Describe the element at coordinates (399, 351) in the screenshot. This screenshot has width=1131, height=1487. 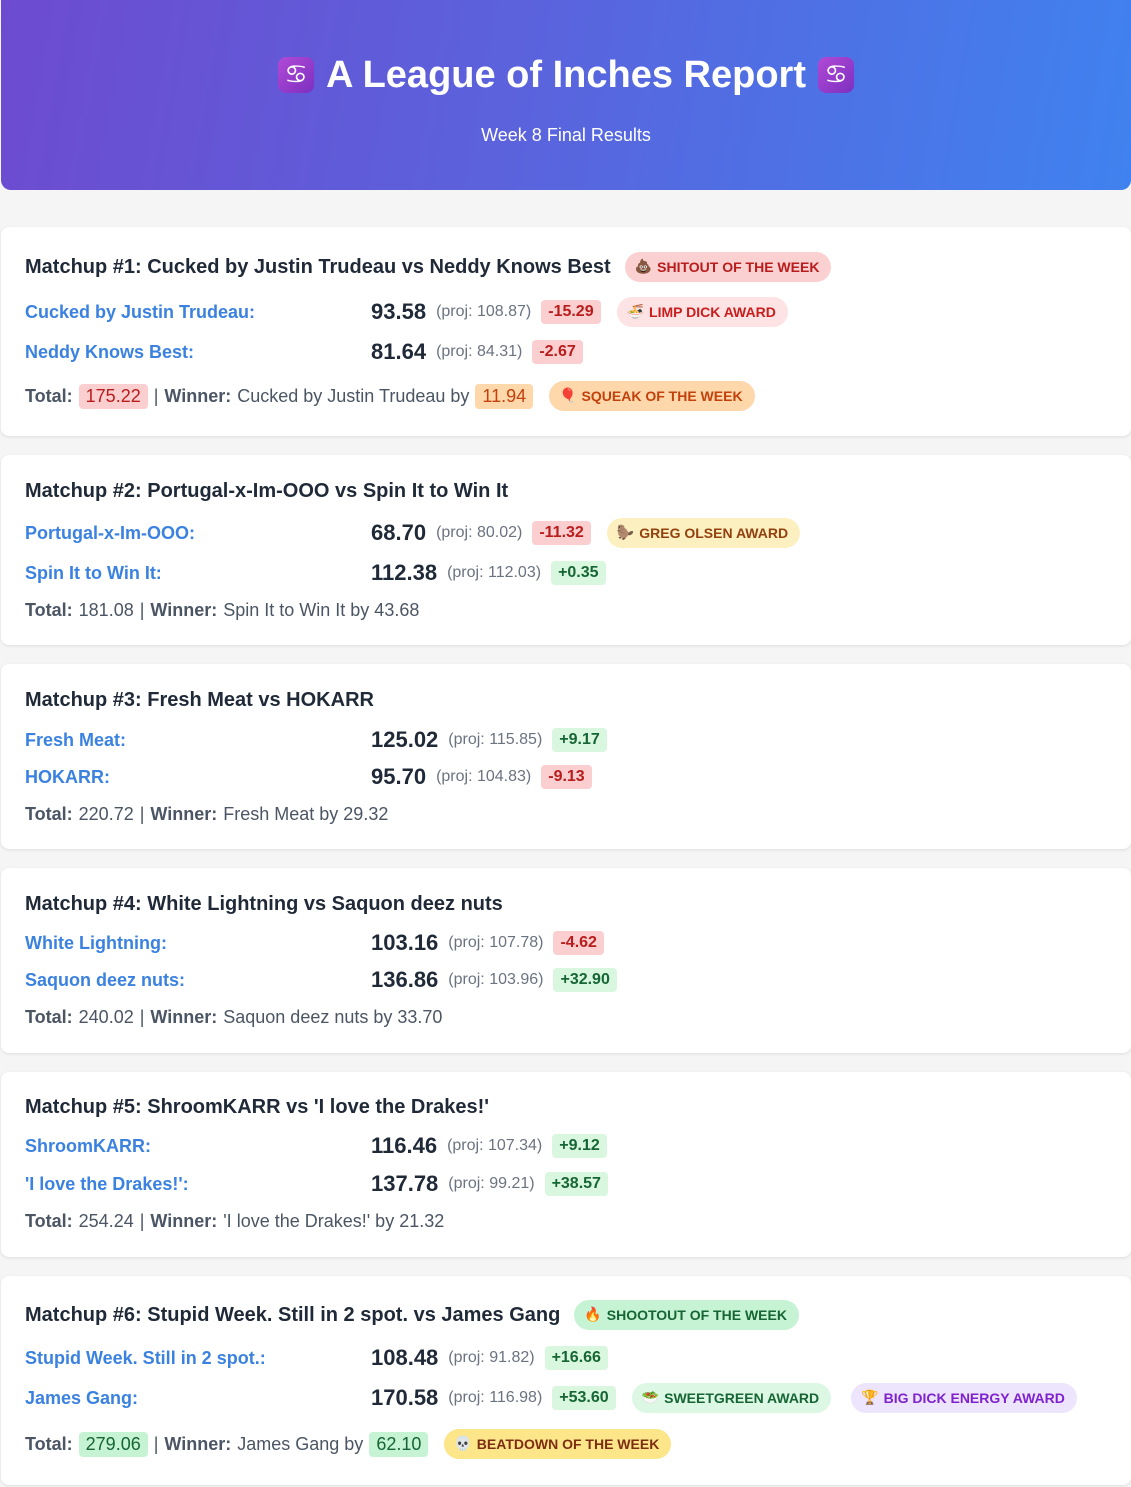
I see `team-score: 81.64` at that location.